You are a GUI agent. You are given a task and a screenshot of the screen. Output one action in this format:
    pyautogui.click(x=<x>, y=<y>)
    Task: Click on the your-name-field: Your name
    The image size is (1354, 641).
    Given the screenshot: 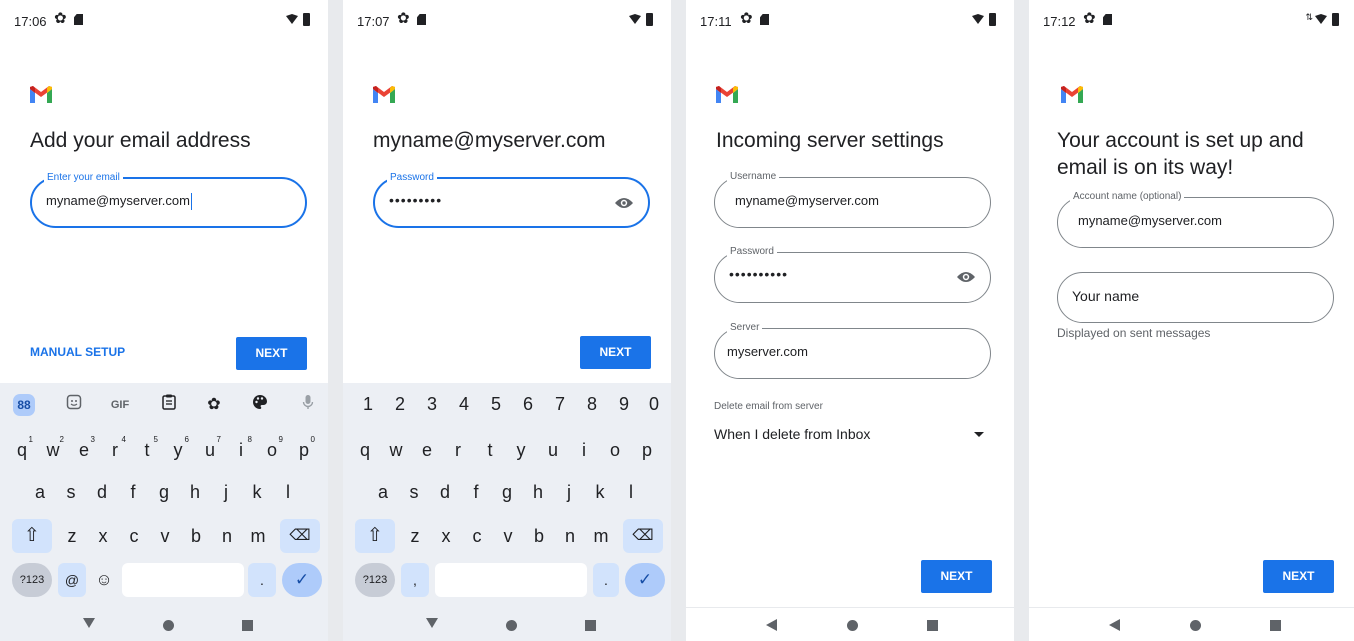 What is the action you would take?
    pyautogui.click(x=1195, y=297)
    